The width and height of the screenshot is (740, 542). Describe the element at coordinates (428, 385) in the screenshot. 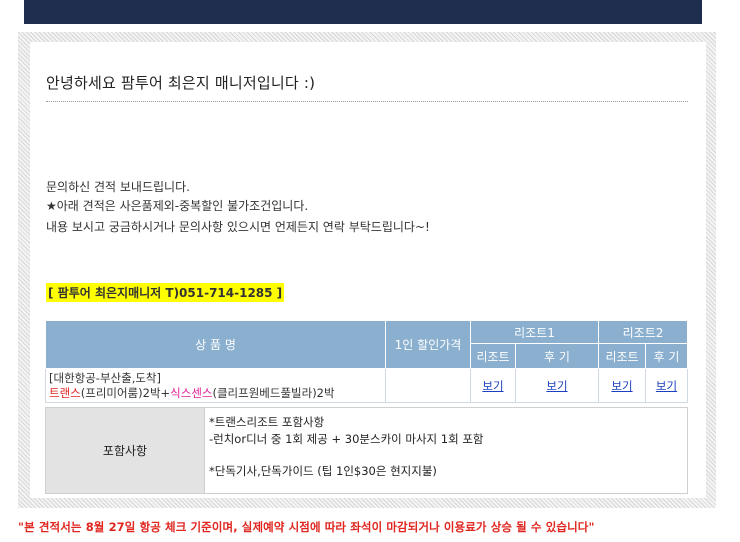

I see `price-cell` at that location.